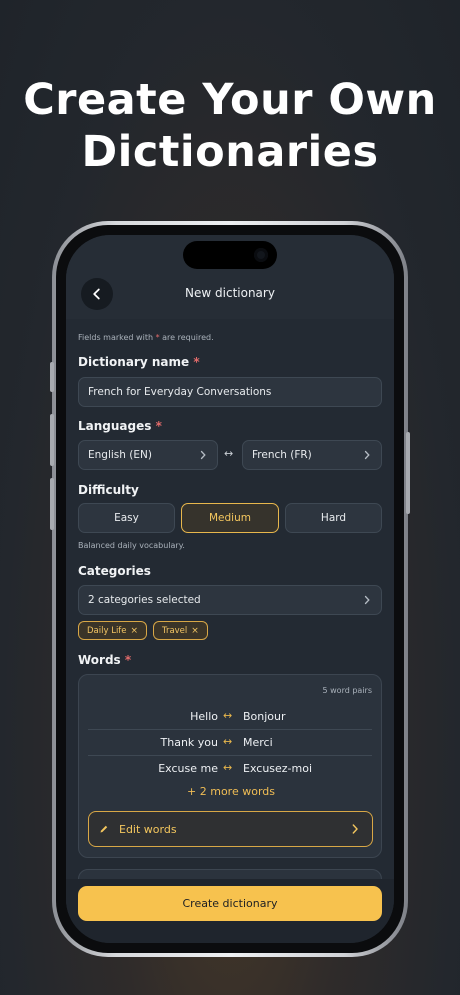  I want to click on dictionary-name-label-text: Dictionary name, so click(134, 362).